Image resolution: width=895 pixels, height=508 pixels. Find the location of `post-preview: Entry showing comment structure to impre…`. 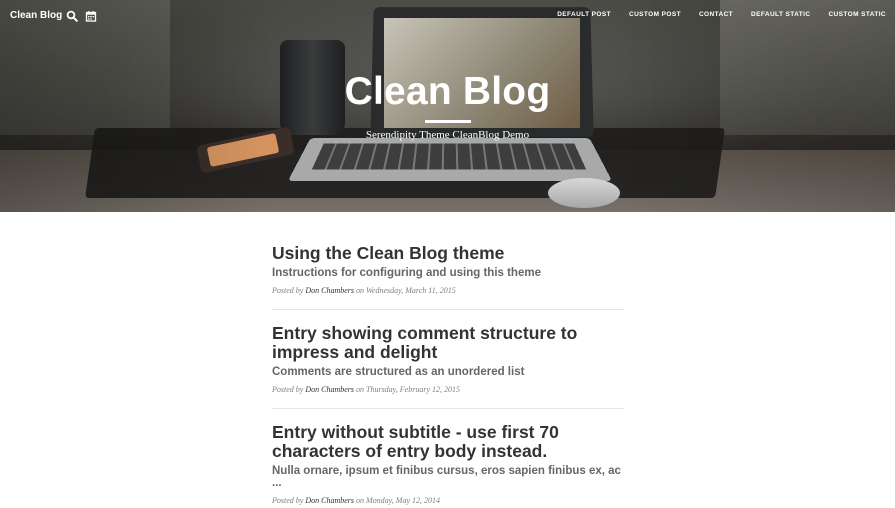

post-preview: Entry showing comment structure to impre… is located at coordinates (448, 366).